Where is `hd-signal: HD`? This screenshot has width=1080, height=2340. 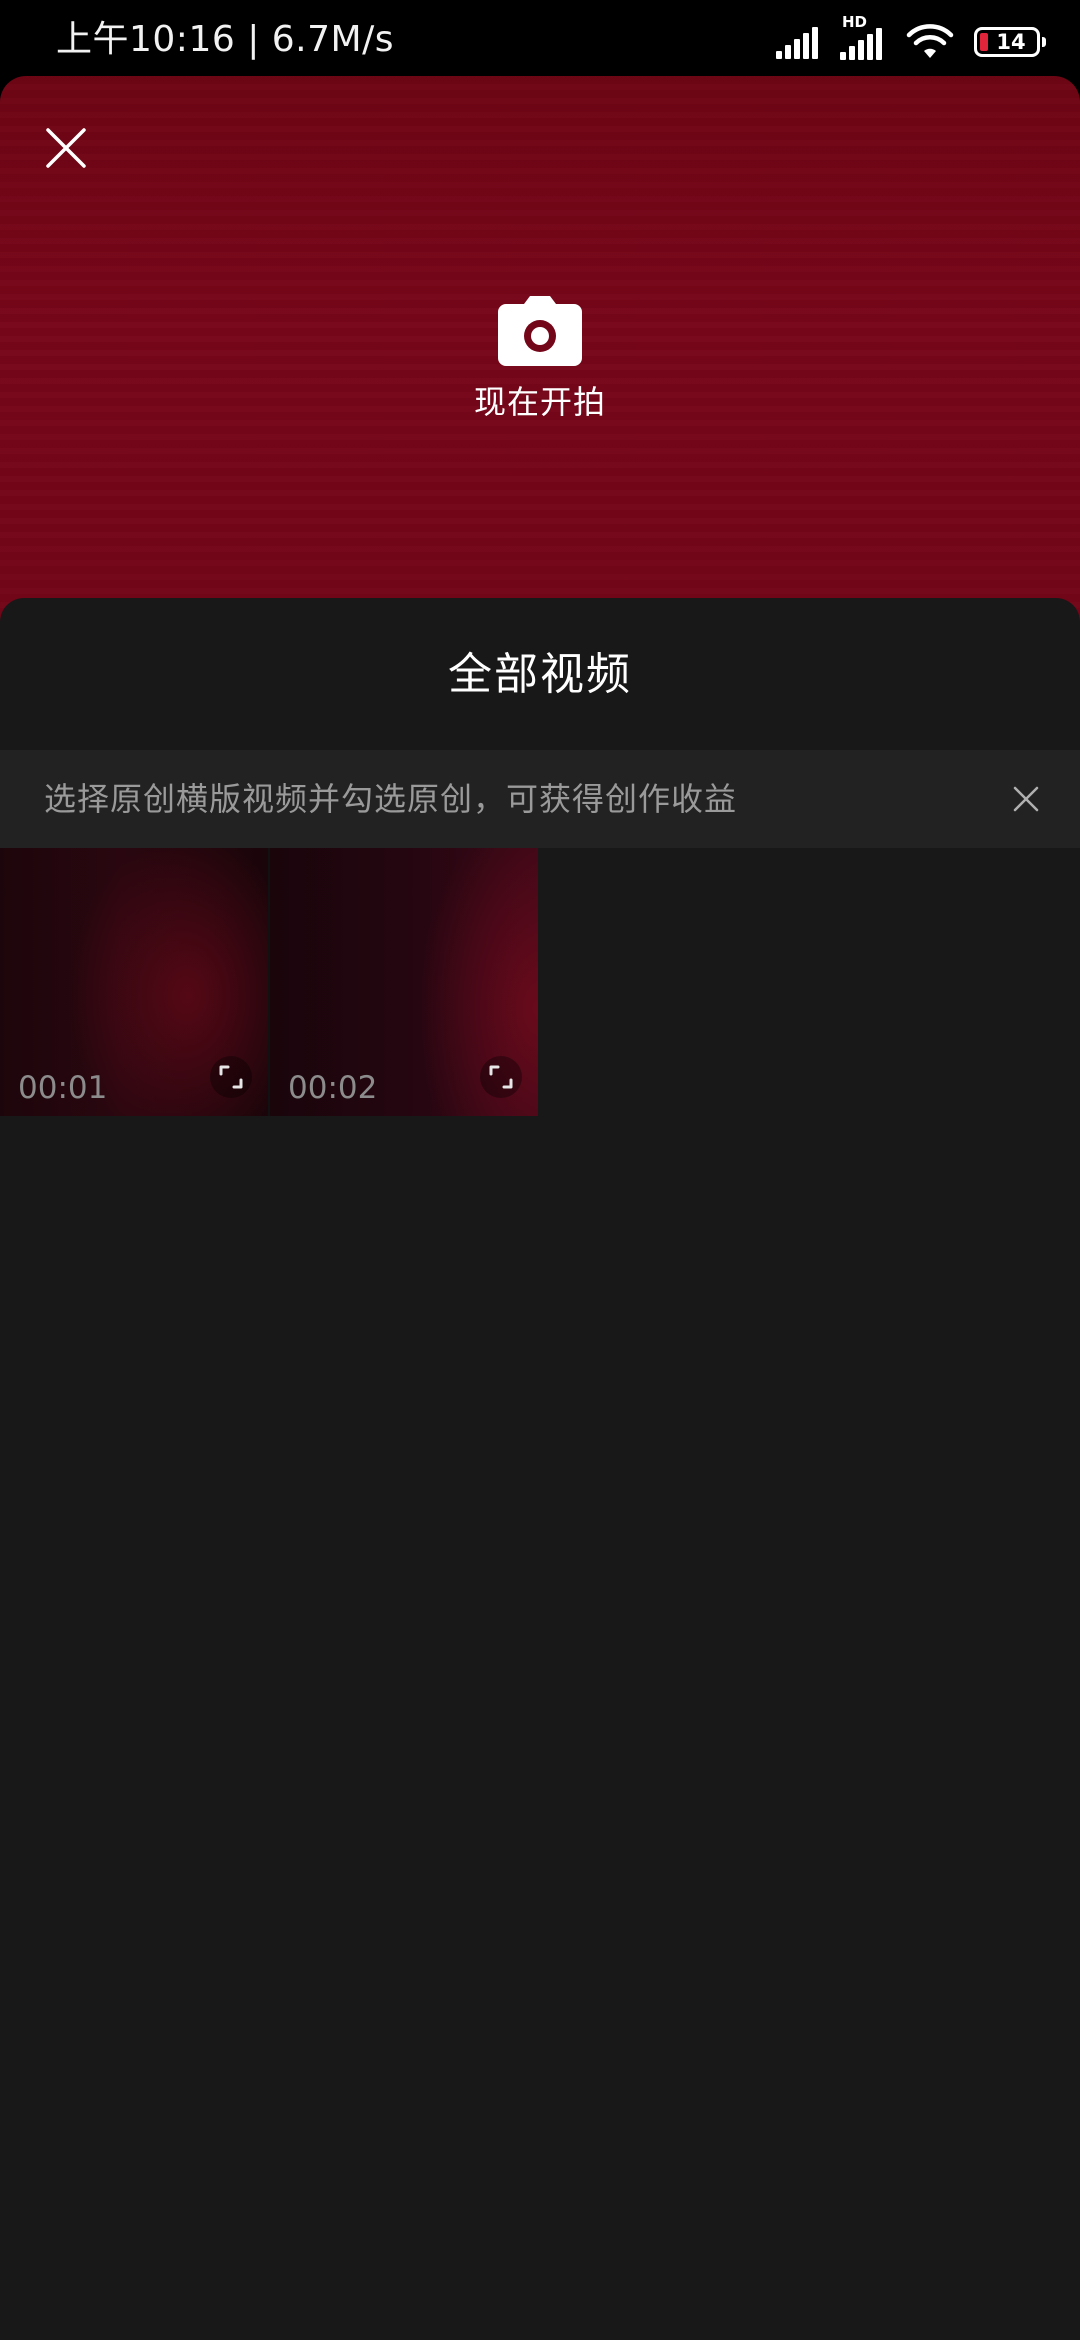 hd-signal: HD is located at coordinates (866, 38).